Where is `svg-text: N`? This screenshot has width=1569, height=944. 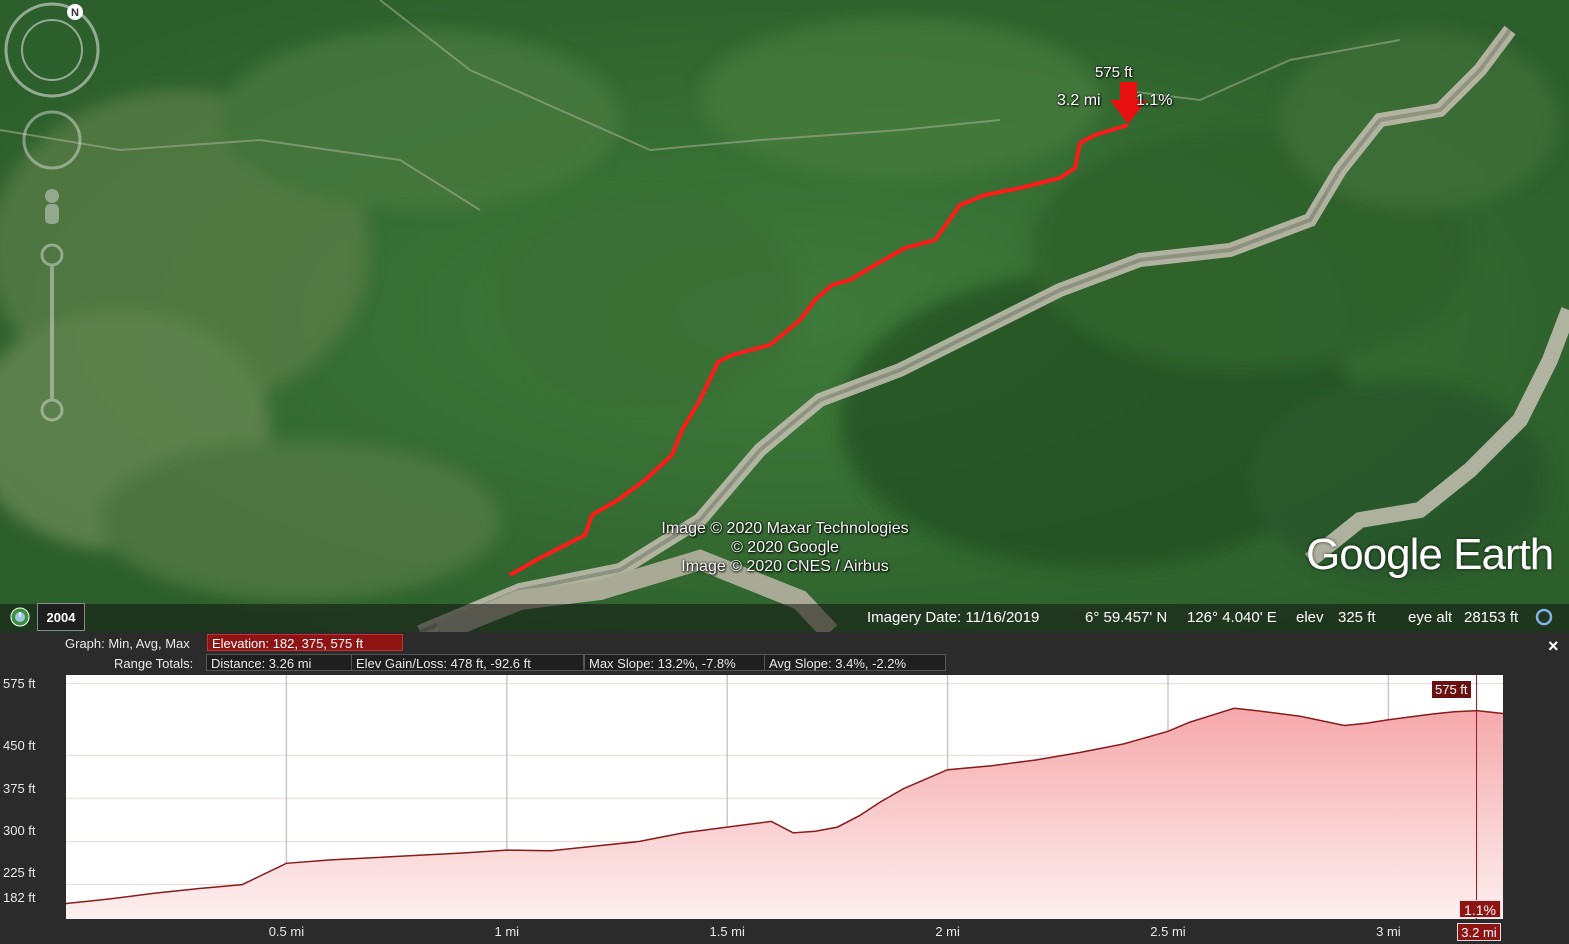 svg-text: N is located at coordinates (75, 13).